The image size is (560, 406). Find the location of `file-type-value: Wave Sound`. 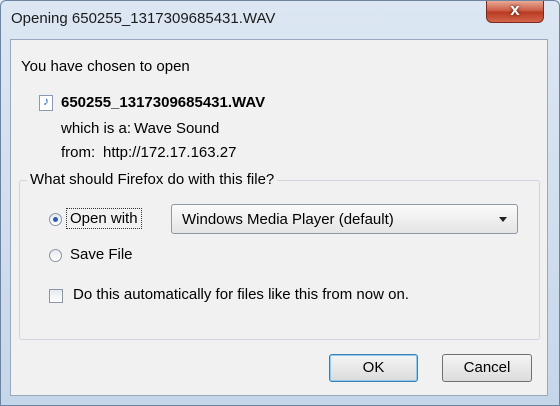

file-type-value: Wave Sound is located at coordinates (177, 128).